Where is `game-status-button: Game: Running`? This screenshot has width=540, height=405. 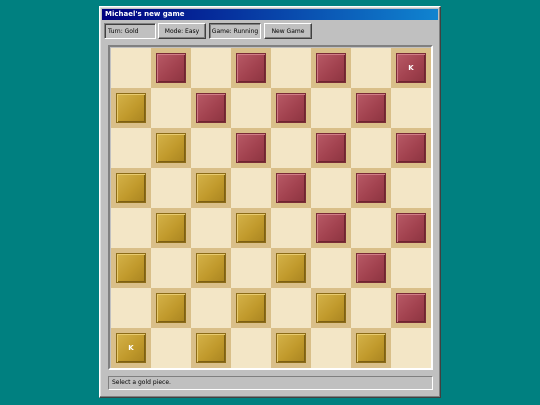 game-status-button: Game: Running is located at coordinates (235, 31).